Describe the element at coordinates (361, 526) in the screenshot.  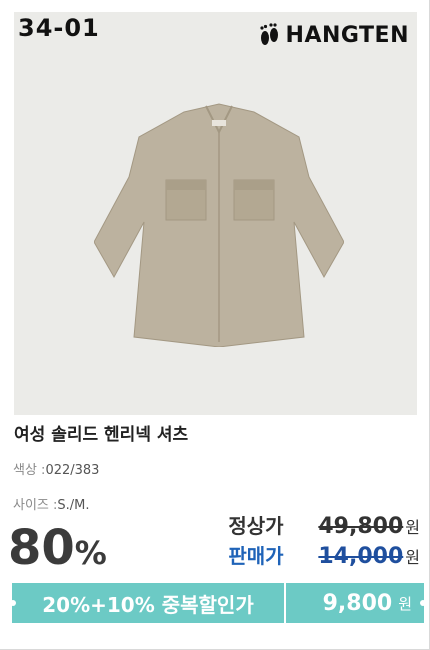
I see `regular-price: 49,800` at that location.